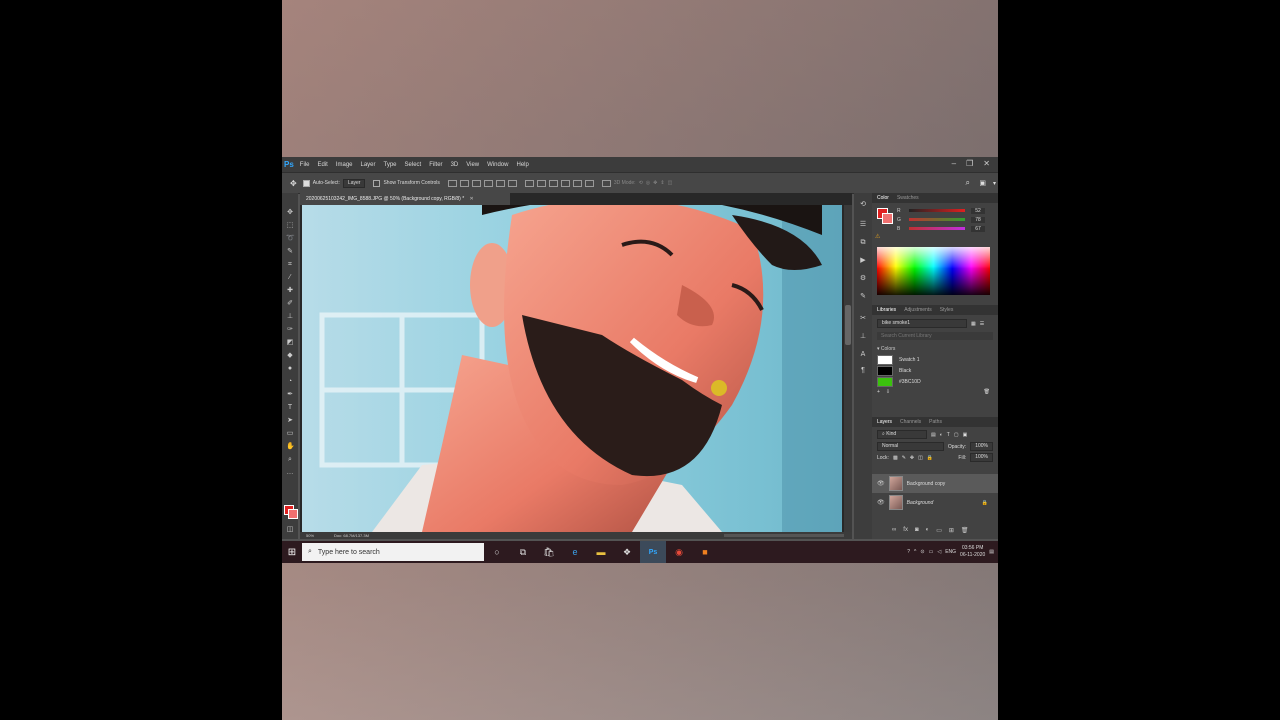 This screenshot has height=720, width=1280. What do you see at coordinates (344, 165) in the screenshot?
I see `menu-image: Image` at bounding box center [344, 165].